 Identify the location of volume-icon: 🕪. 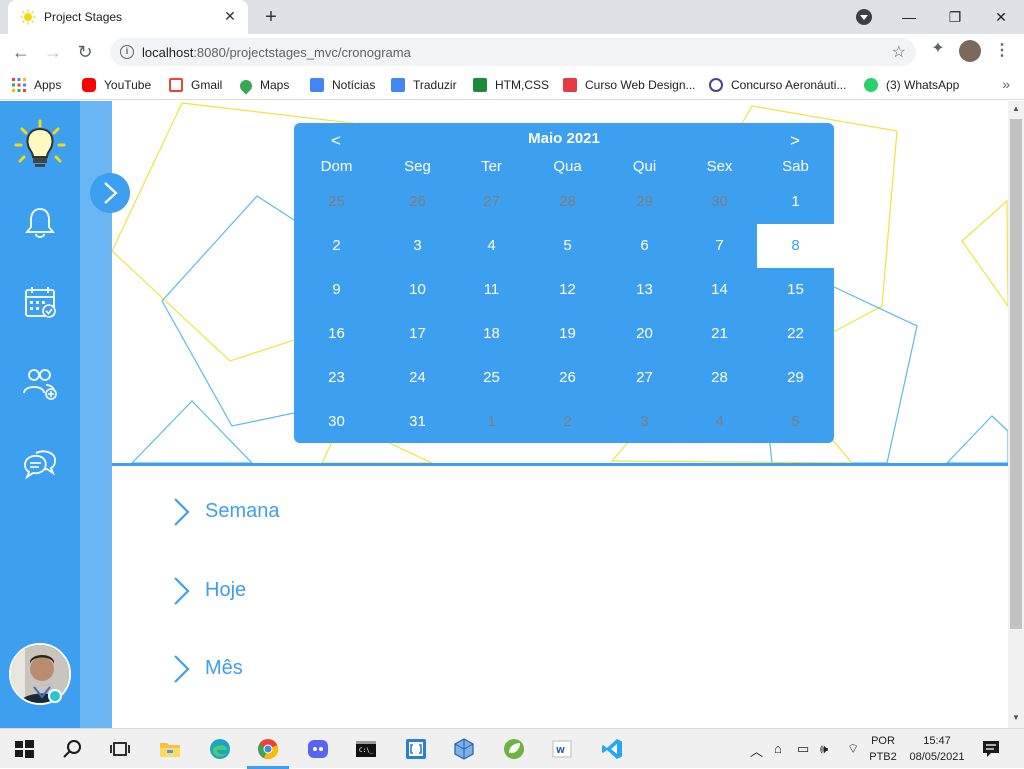
(824, 749).